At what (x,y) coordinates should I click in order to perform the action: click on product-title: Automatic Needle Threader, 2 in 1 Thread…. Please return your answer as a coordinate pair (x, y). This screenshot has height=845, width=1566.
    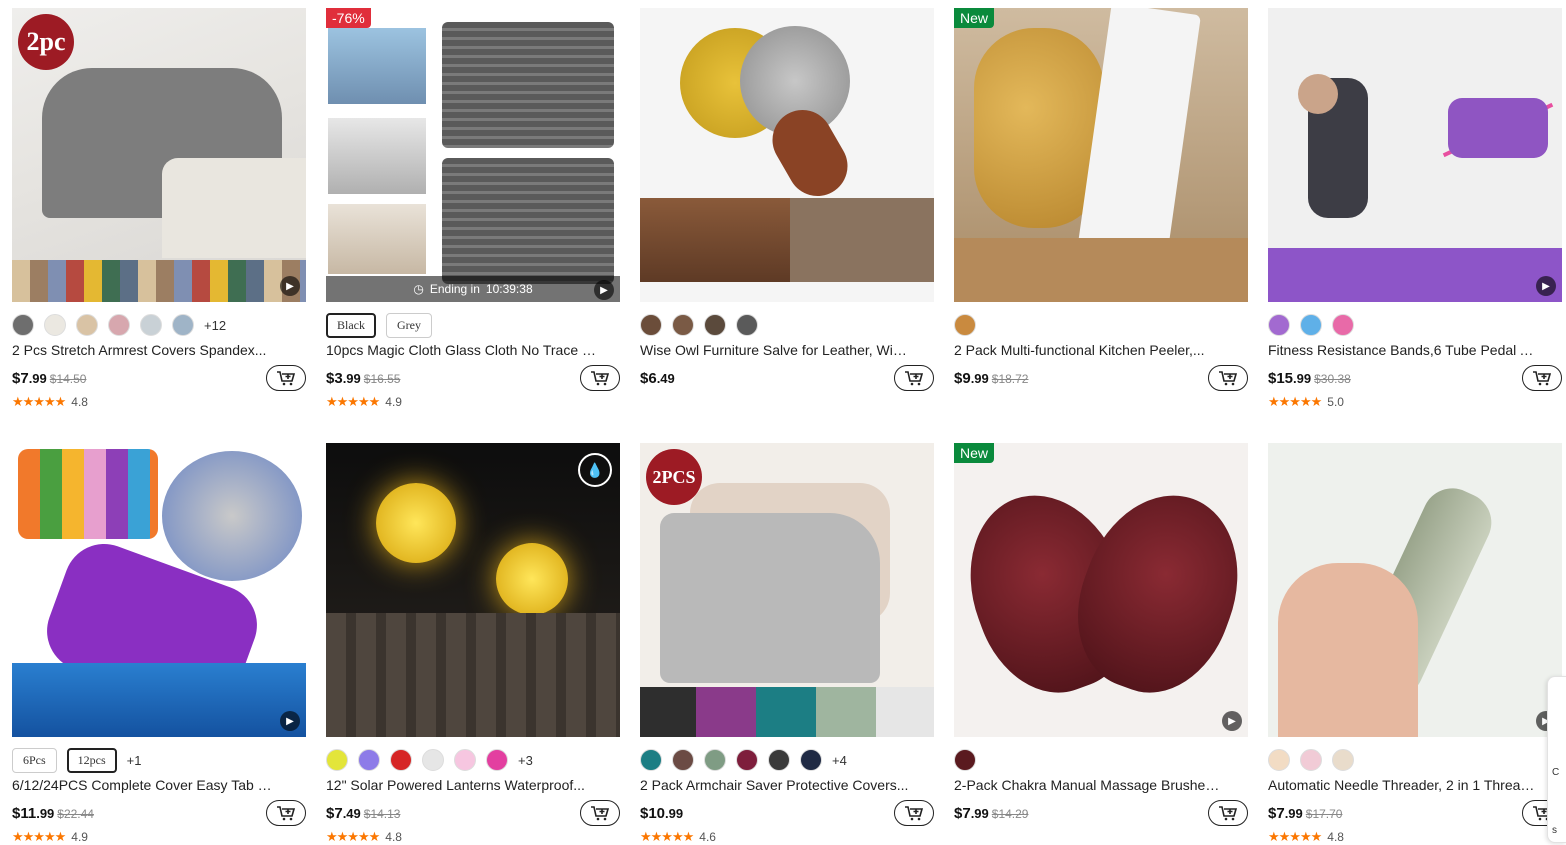
    Looking at the image, I should click on (1403, 785).